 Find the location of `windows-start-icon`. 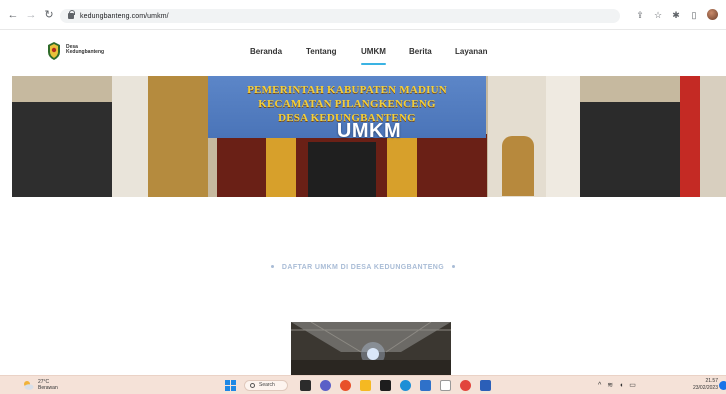

windows-start-icon is located at coordinates (230, 385).